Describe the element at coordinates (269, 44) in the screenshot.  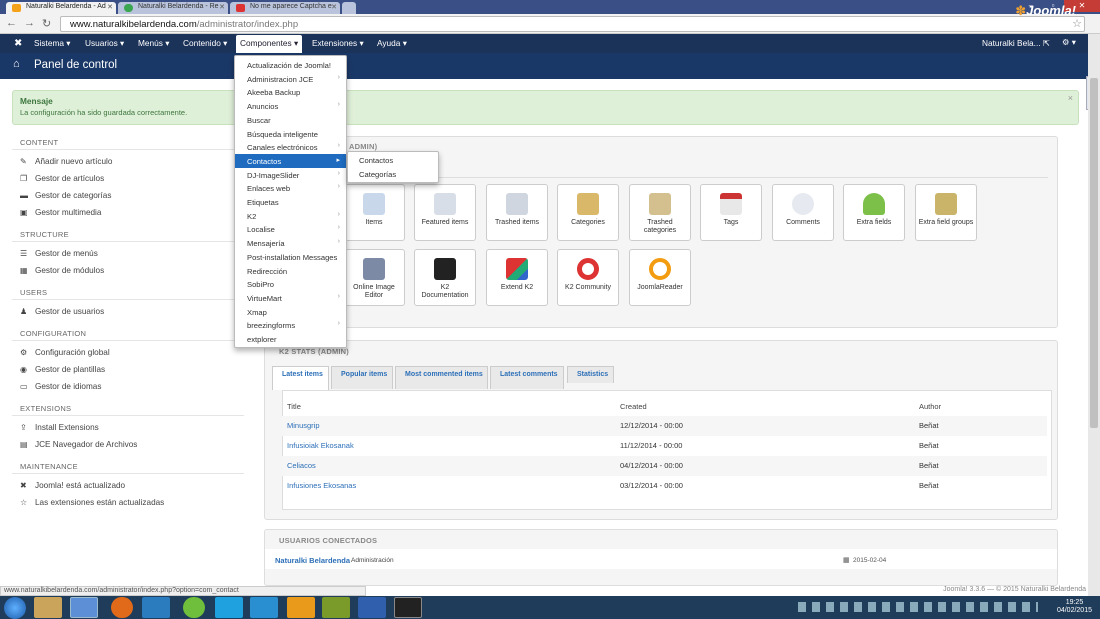
I see `menu-componentes: Componentes ▾` at that location.